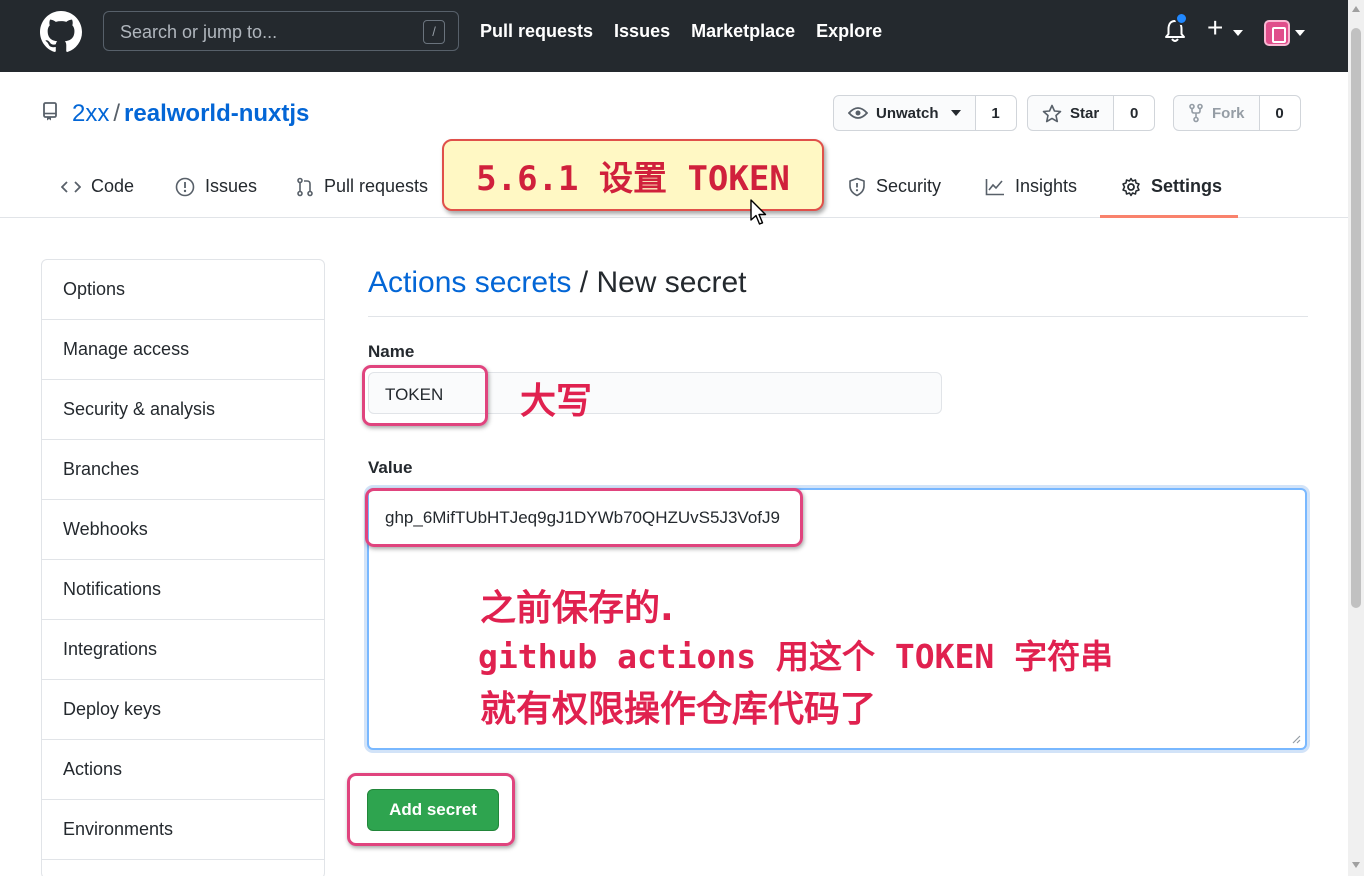 This screenshot has width=1364, height=876. What do you see at coordinates (1356, 9) in the screenshot?
I see `scroll-up-arrow-icon` at bounding box center [1356, 9].